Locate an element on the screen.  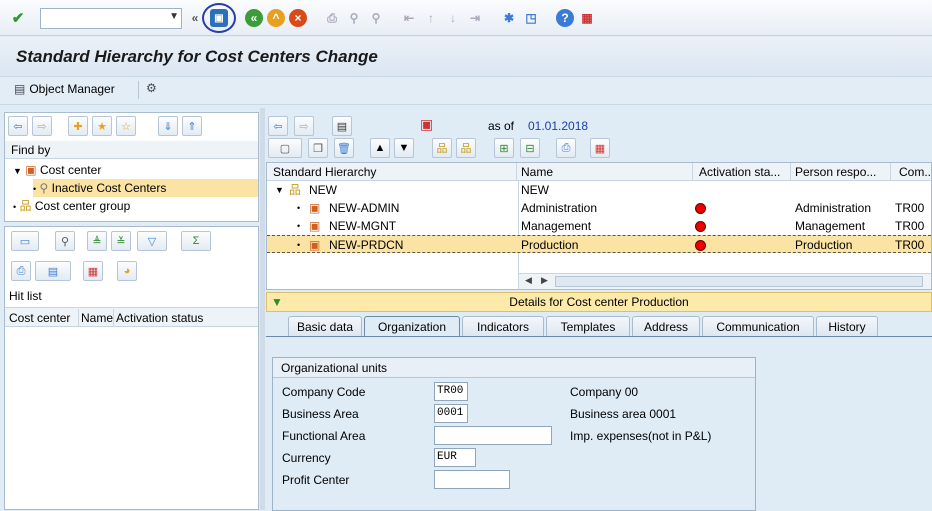
functional-area-input is located at coordinates (493, 435).